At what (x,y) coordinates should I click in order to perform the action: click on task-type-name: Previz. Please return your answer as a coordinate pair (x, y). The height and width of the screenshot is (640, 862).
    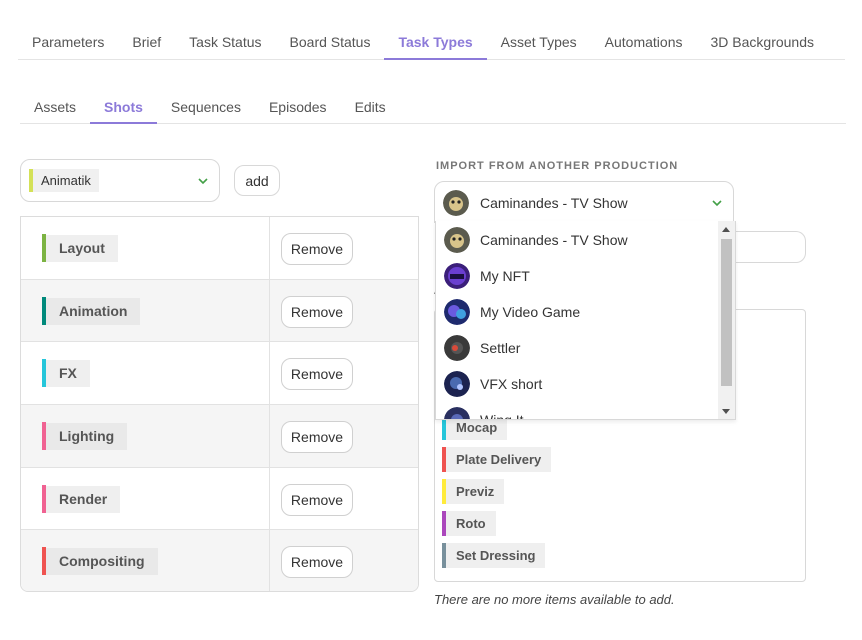
    Looking at the image, I should click on (475, 491).